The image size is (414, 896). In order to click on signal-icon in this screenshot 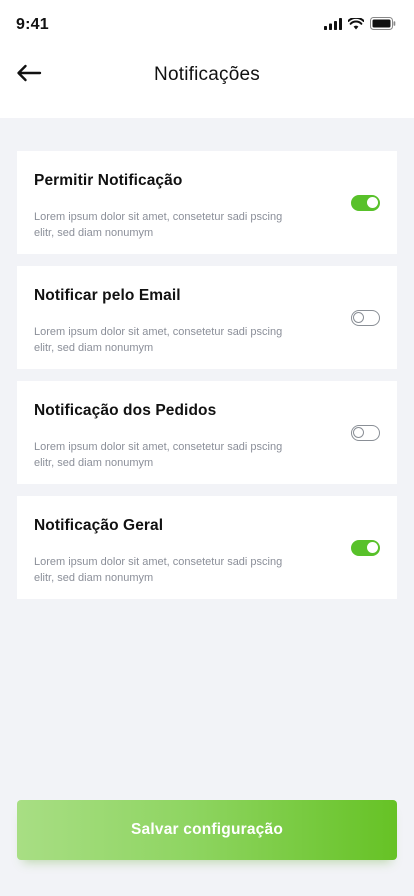, I will do `click(333, 26)`.